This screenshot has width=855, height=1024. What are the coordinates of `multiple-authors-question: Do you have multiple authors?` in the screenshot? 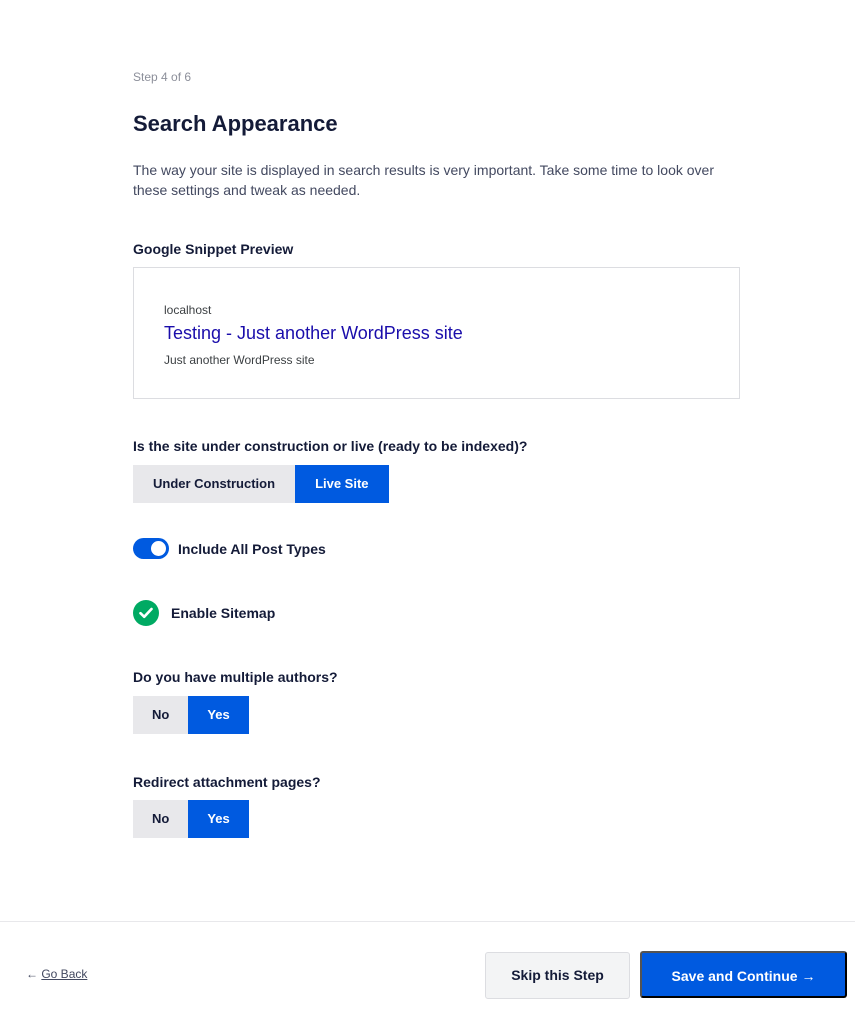 It's located at (235, 677).